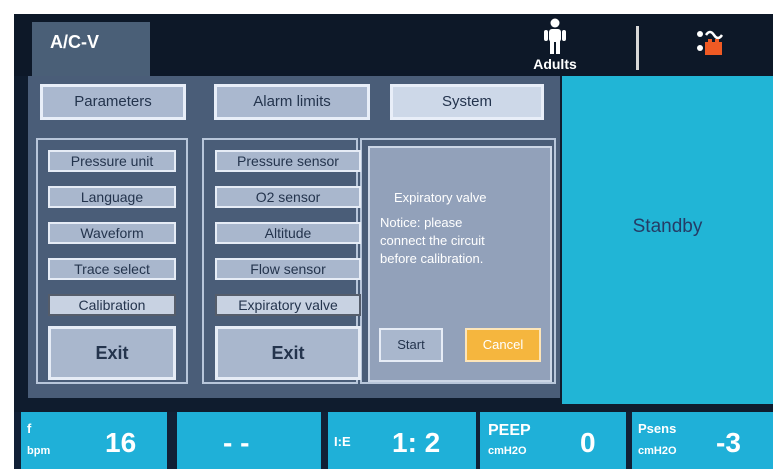 The image size is (773, 469). I want to click on exit-button-middle: Exit, so click(288, 353).